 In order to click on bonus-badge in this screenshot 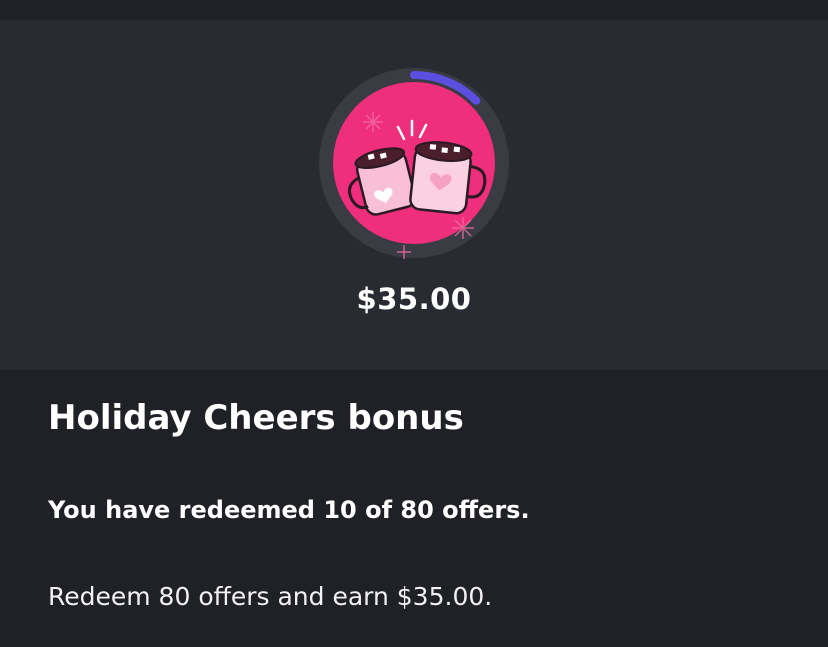, I will do `click(414, 163)`.